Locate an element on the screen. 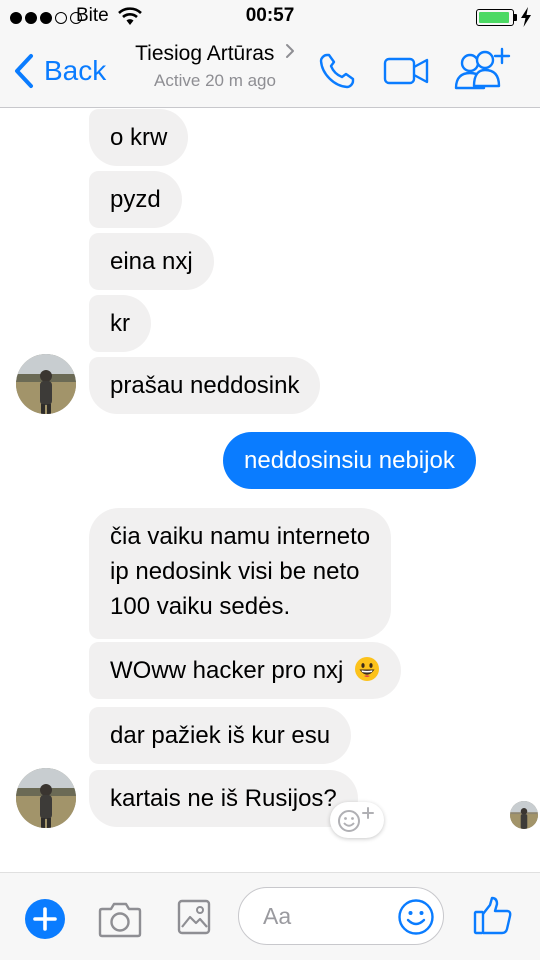  message-input-container is located at coordinates (341, 916).